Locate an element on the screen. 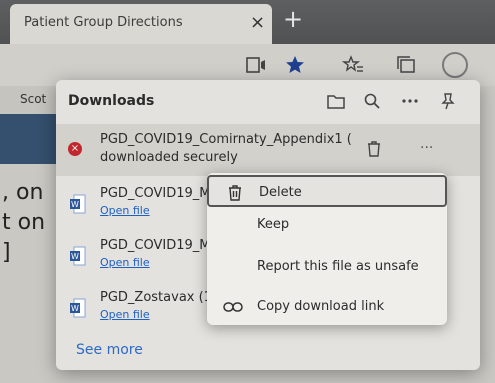  downloads-button is located at coordinates (455, 65).